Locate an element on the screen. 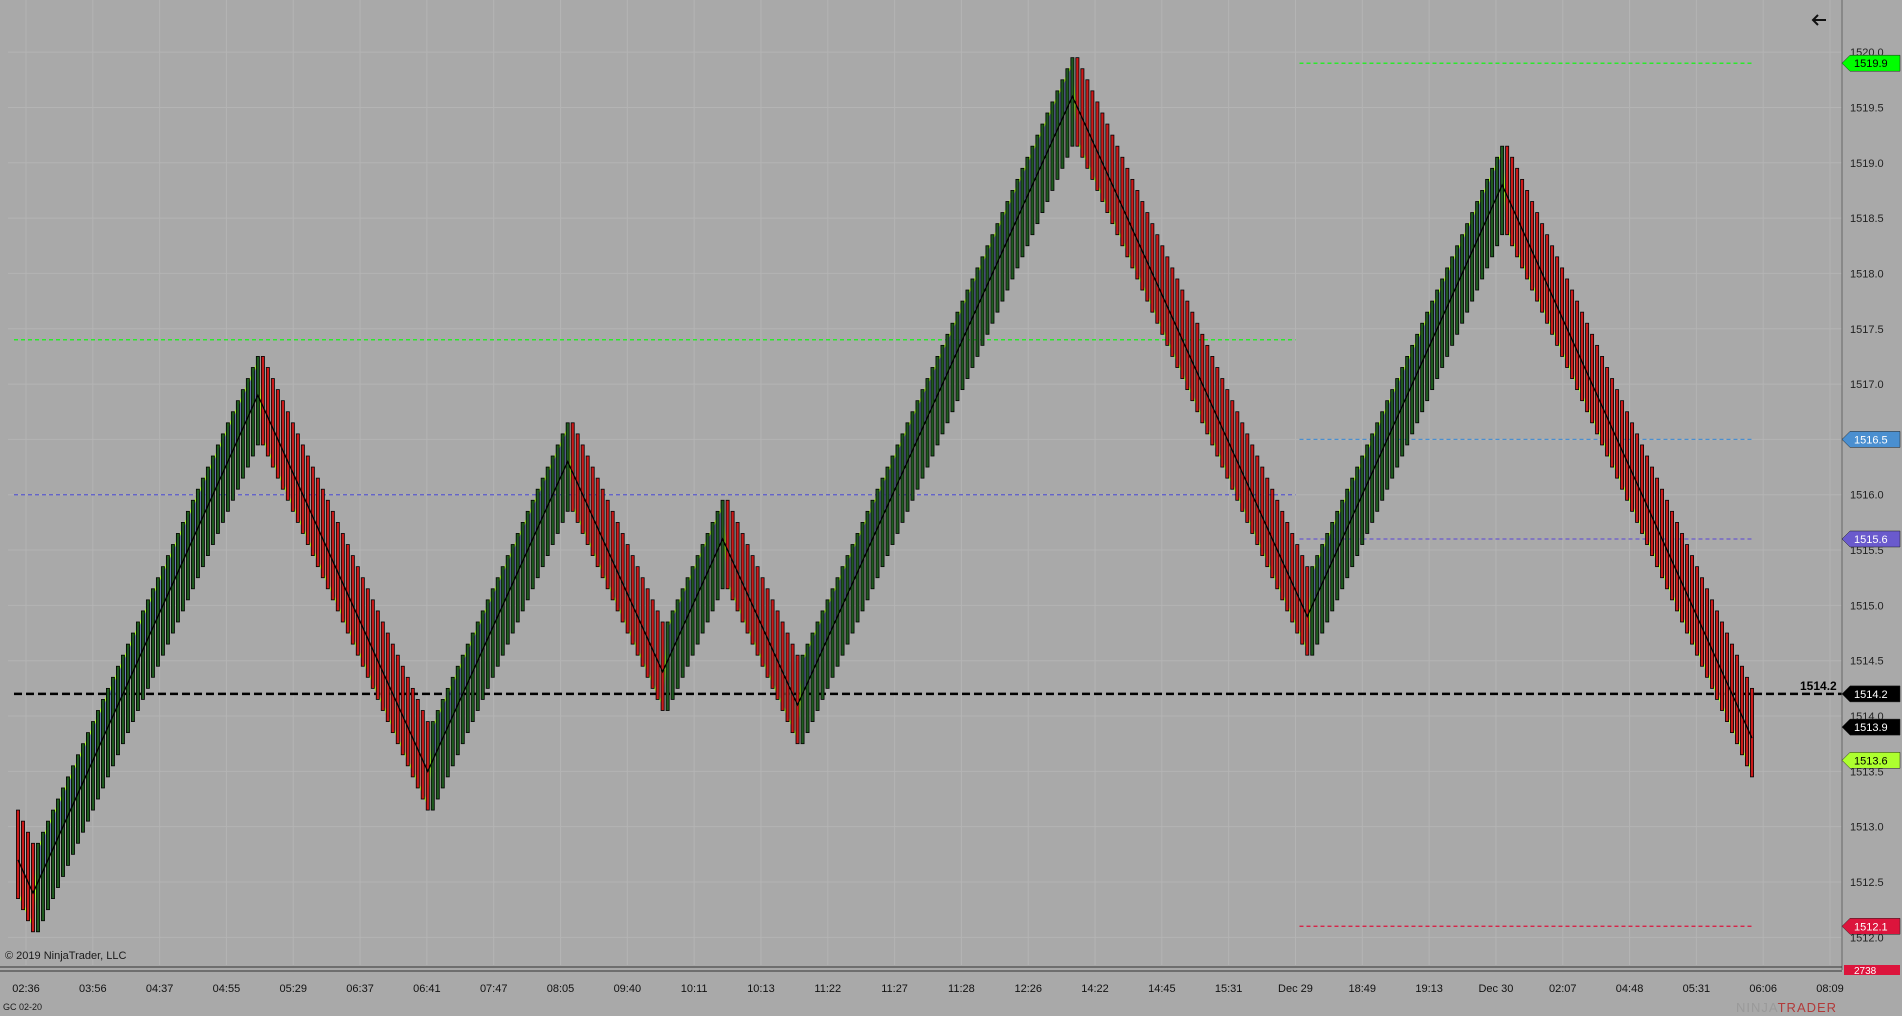  time-tick-label: 06:41 is located at coordinates (427, 989).